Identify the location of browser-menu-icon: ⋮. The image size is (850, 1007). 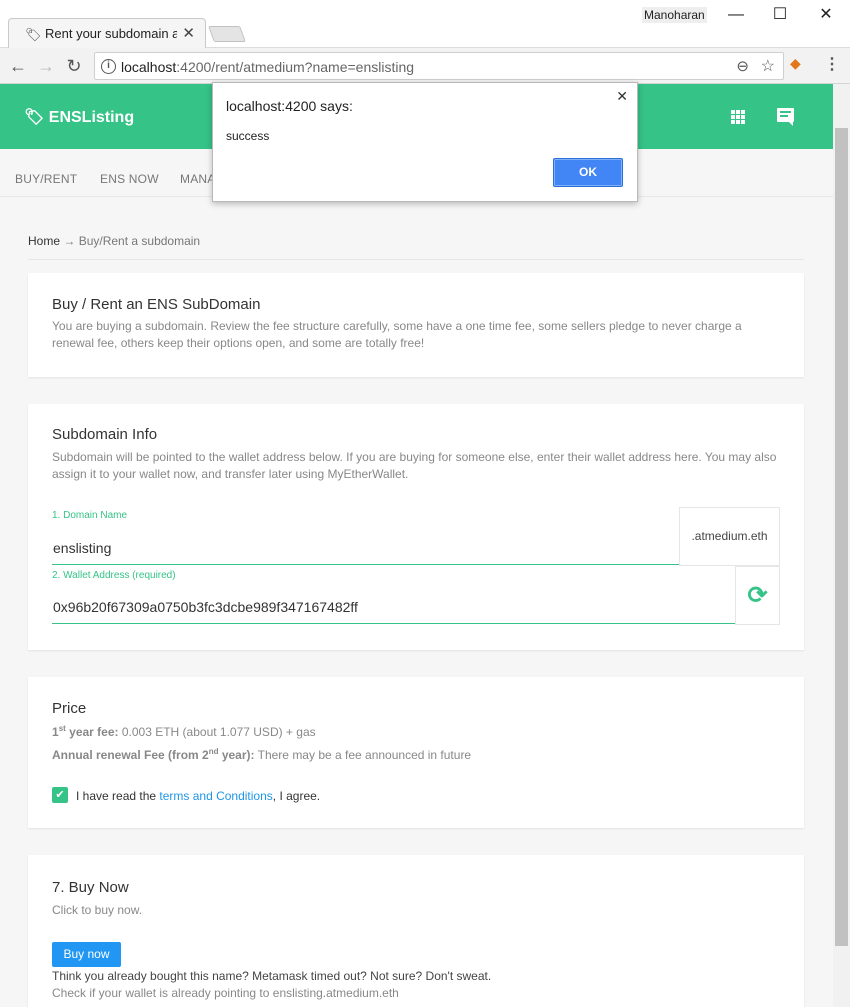
(832, 64).